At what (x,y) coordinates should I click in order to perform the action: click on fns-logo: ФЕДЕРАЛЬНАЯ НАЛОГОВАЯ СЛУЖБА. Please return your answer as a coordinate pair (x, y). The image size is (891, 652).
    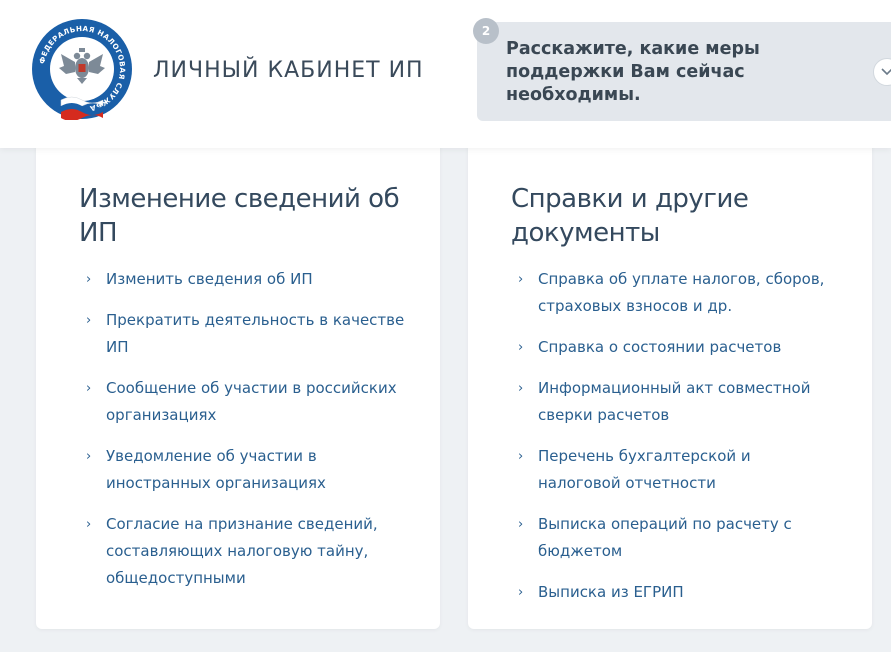
    Looking at the image, I should click on (82, 69).